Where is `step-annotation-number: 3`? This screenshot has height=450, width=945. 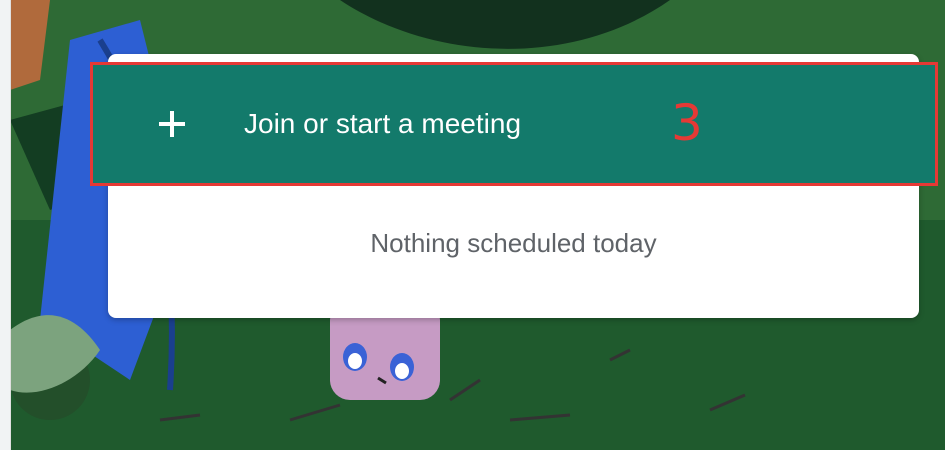
step-annotation-number: 3 is located at coordinates (687, 122).